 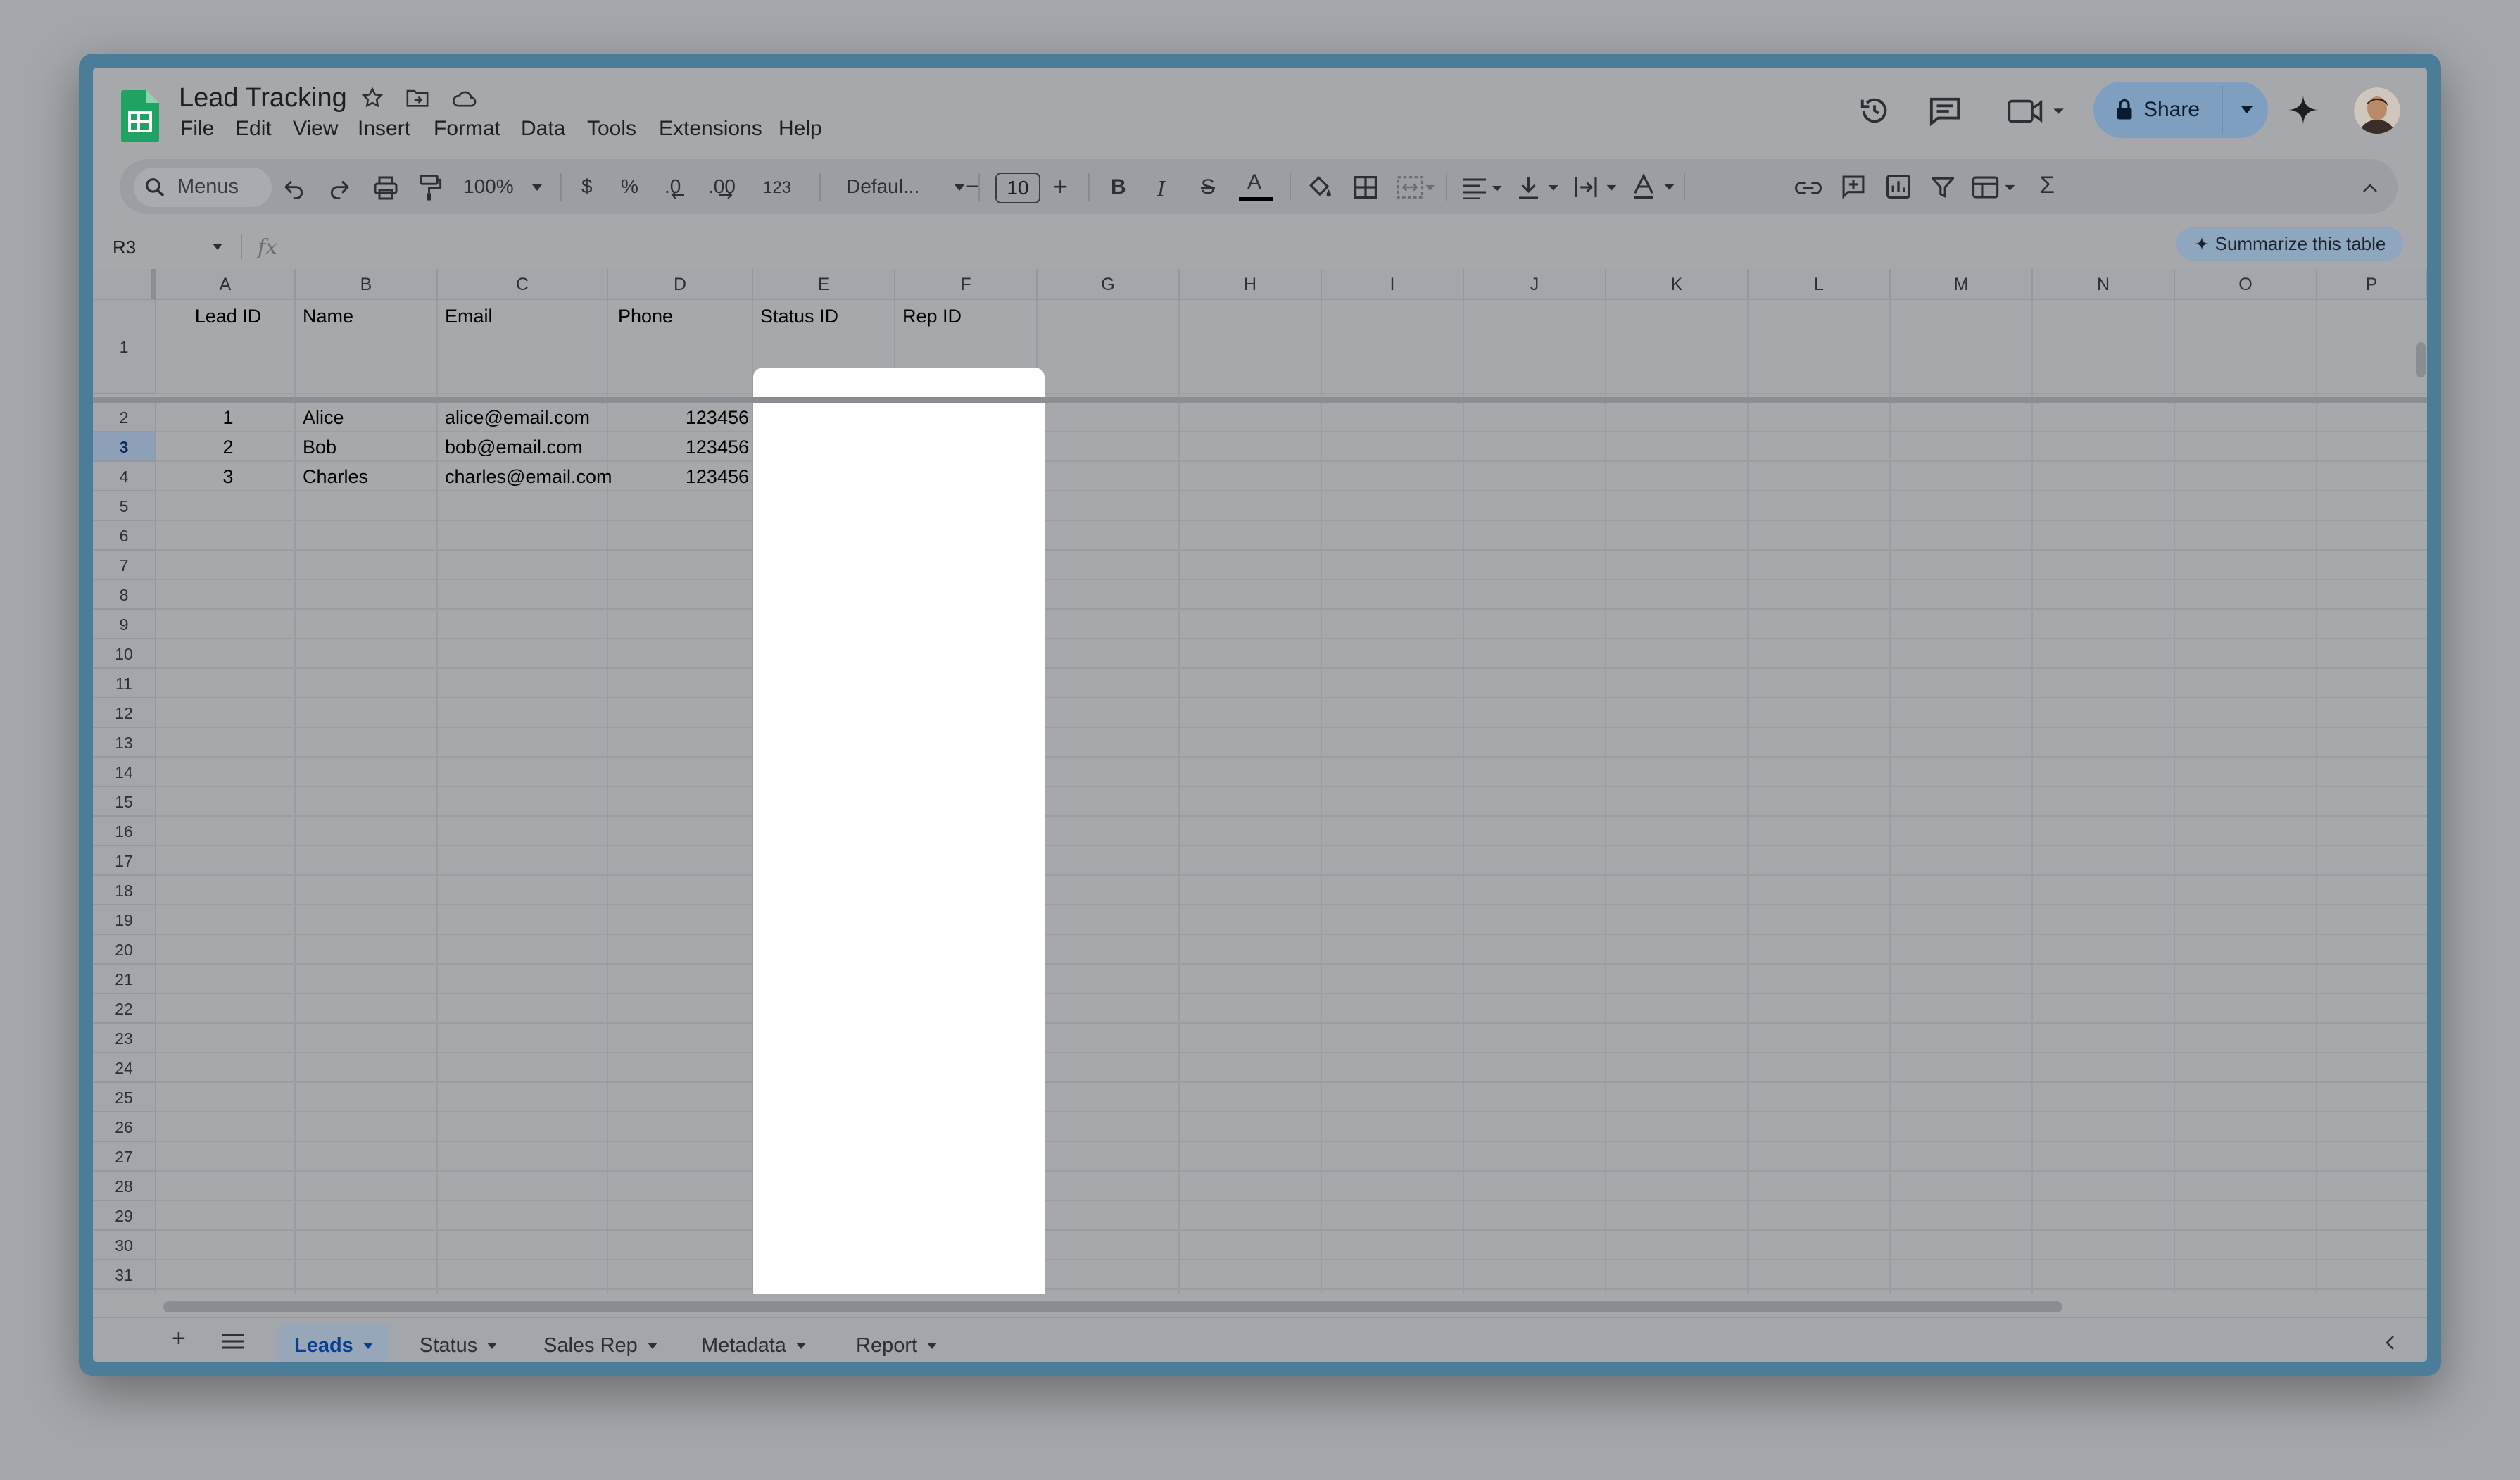 What do you see at coordinates (124, 595) in the screenshot?
I see `row-header-8: 8` at bounding box center [124, 595].